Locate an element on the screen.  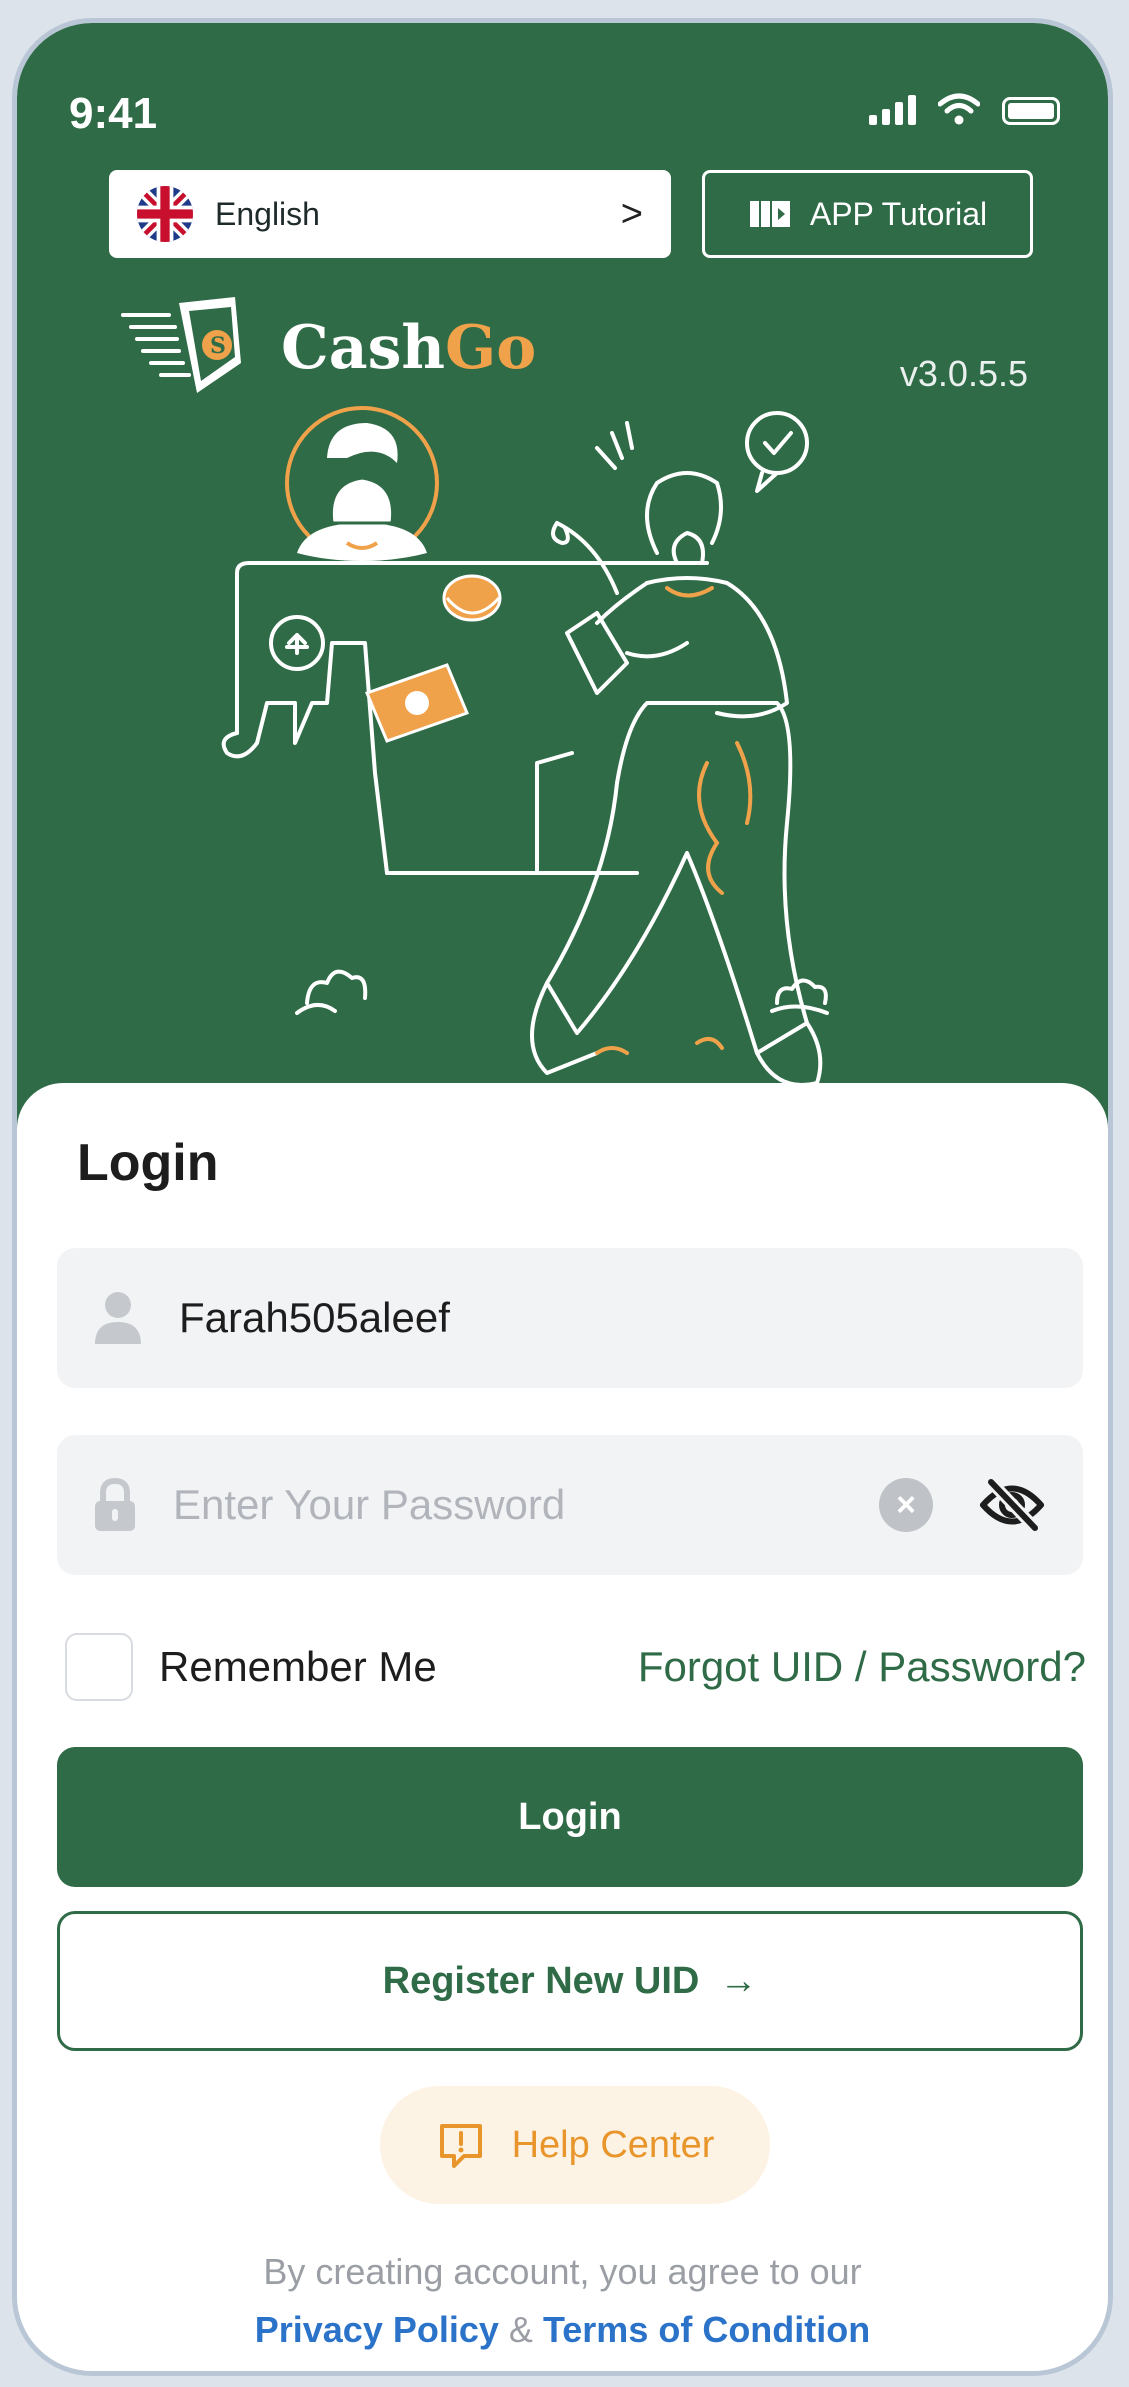
brand-name: CashGo is located at coordinates (409, 348).